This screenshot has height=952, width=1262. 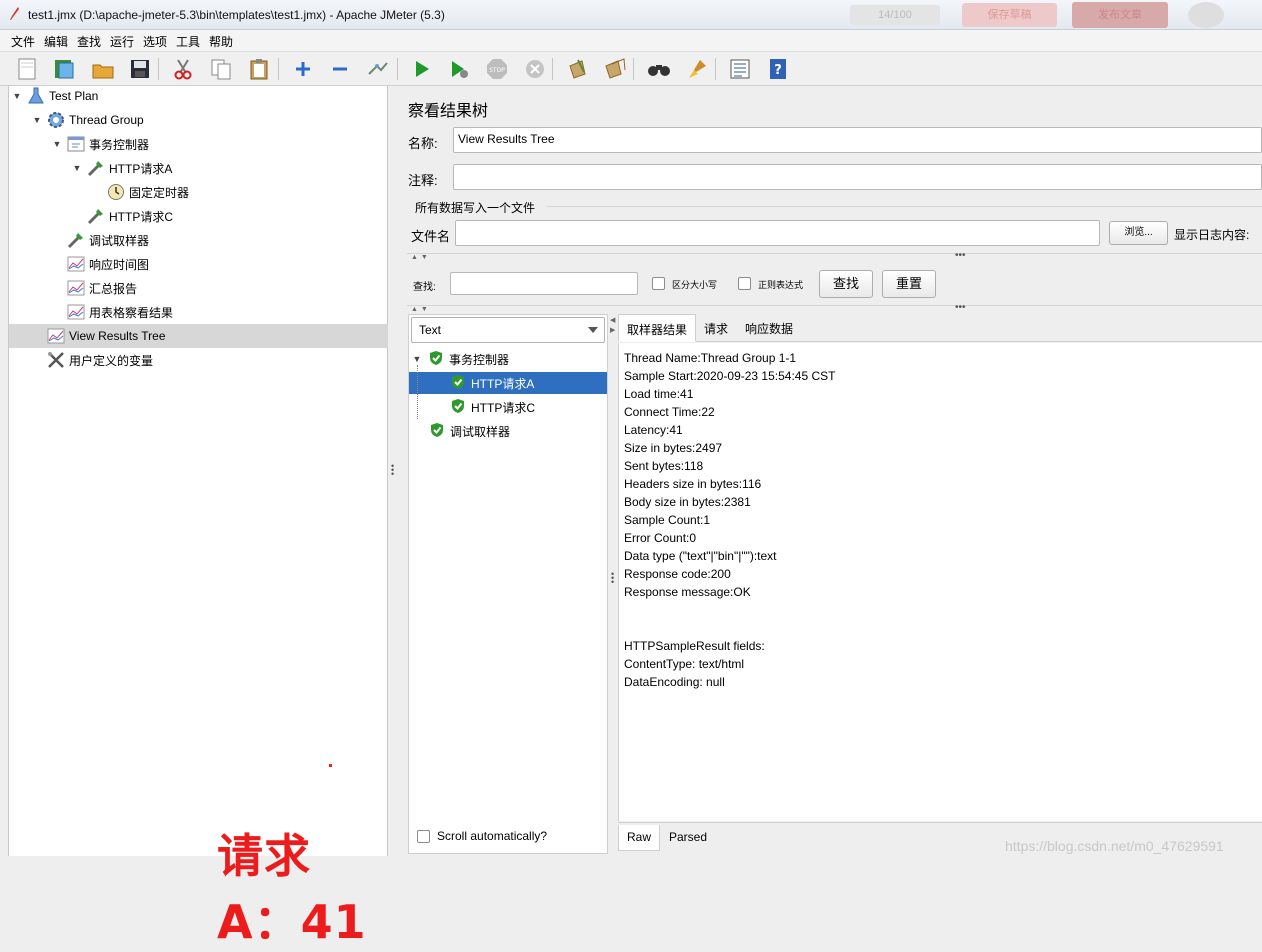 What do you see at coordinates (1206, 15) in the screenshot?
I see `blurred-avatar` at bounding box center [1206, 15].